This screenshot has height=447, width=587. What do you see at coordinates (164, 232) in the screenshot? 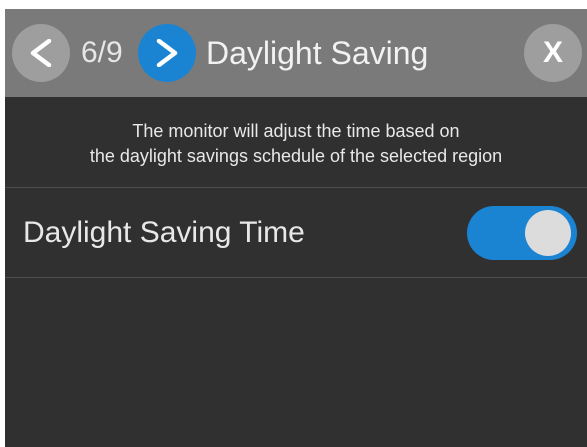
I see `daylight-saving-time-label: Daylight Saving Time` at bounding box center [164, 232].